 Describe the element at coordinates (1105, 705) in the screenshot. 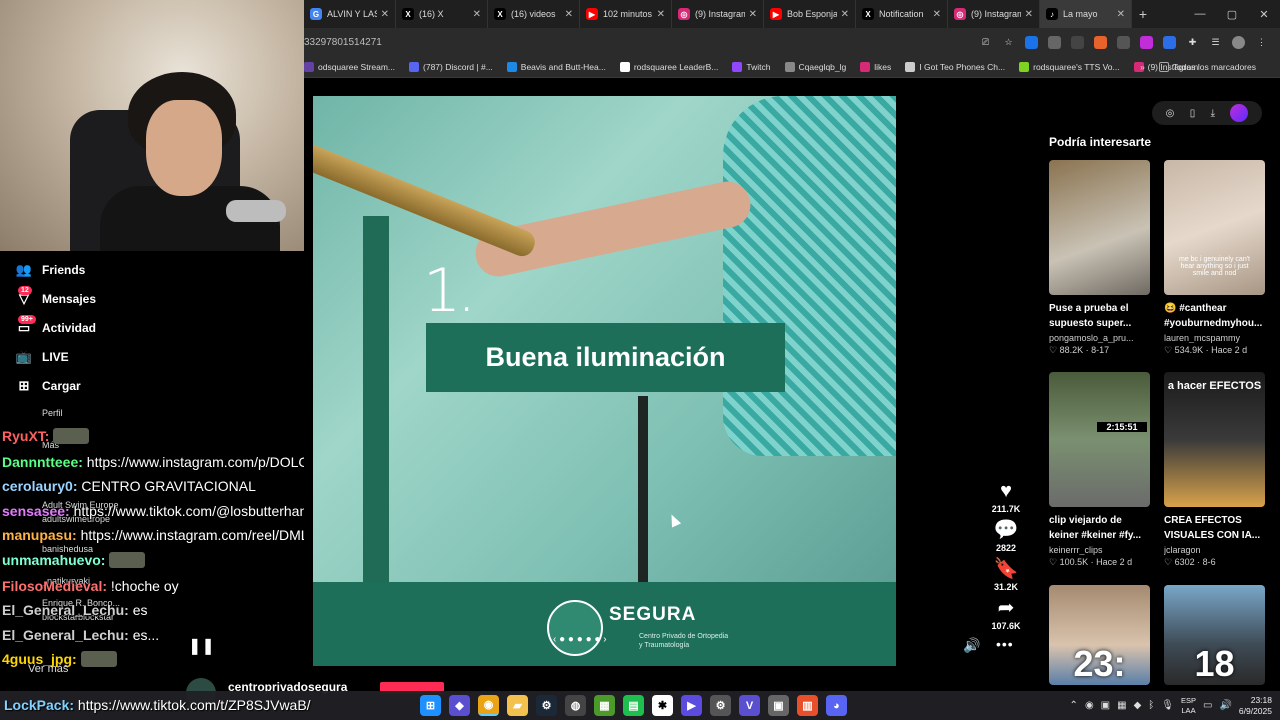

I see `tray-app-icon-2: ▣` at that location.